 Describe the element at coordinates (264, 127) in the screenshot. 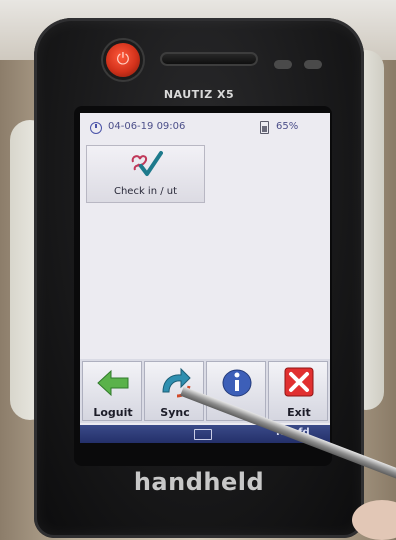

I see `battery-icon` at that location.